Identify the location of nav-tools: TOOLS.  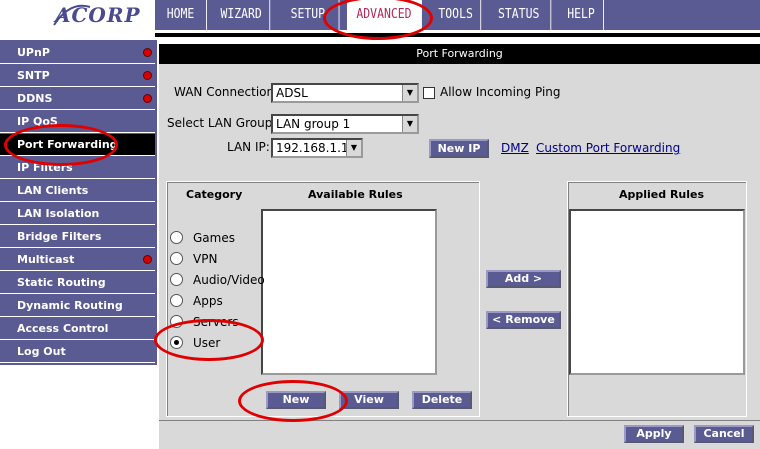
(456, 15).